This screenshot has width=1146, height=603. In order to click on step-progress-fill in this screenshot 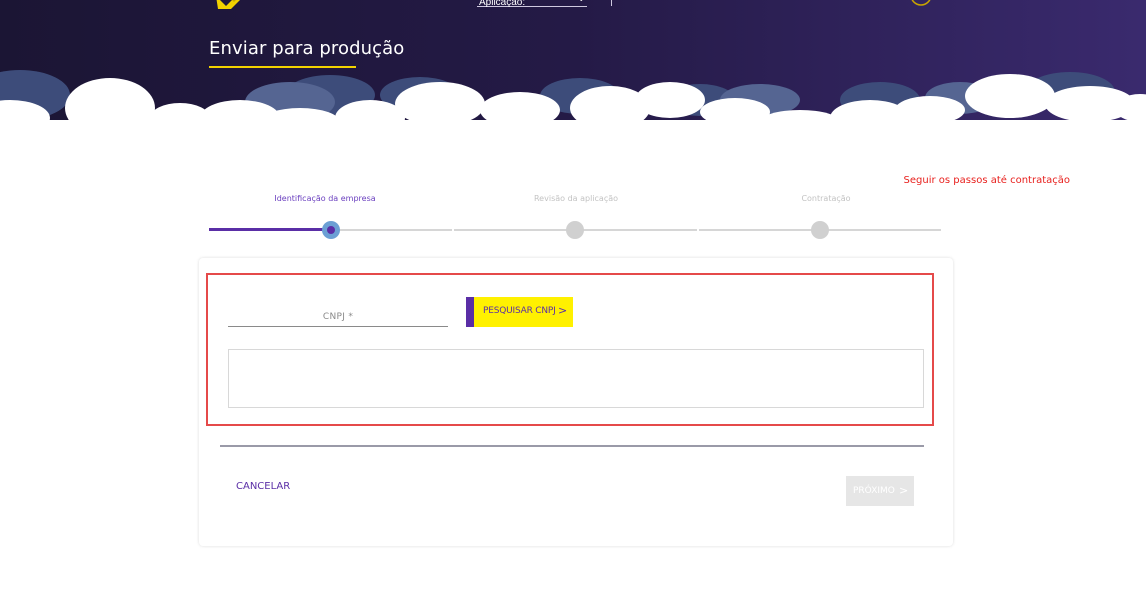, I will do `click(270, 229)`.